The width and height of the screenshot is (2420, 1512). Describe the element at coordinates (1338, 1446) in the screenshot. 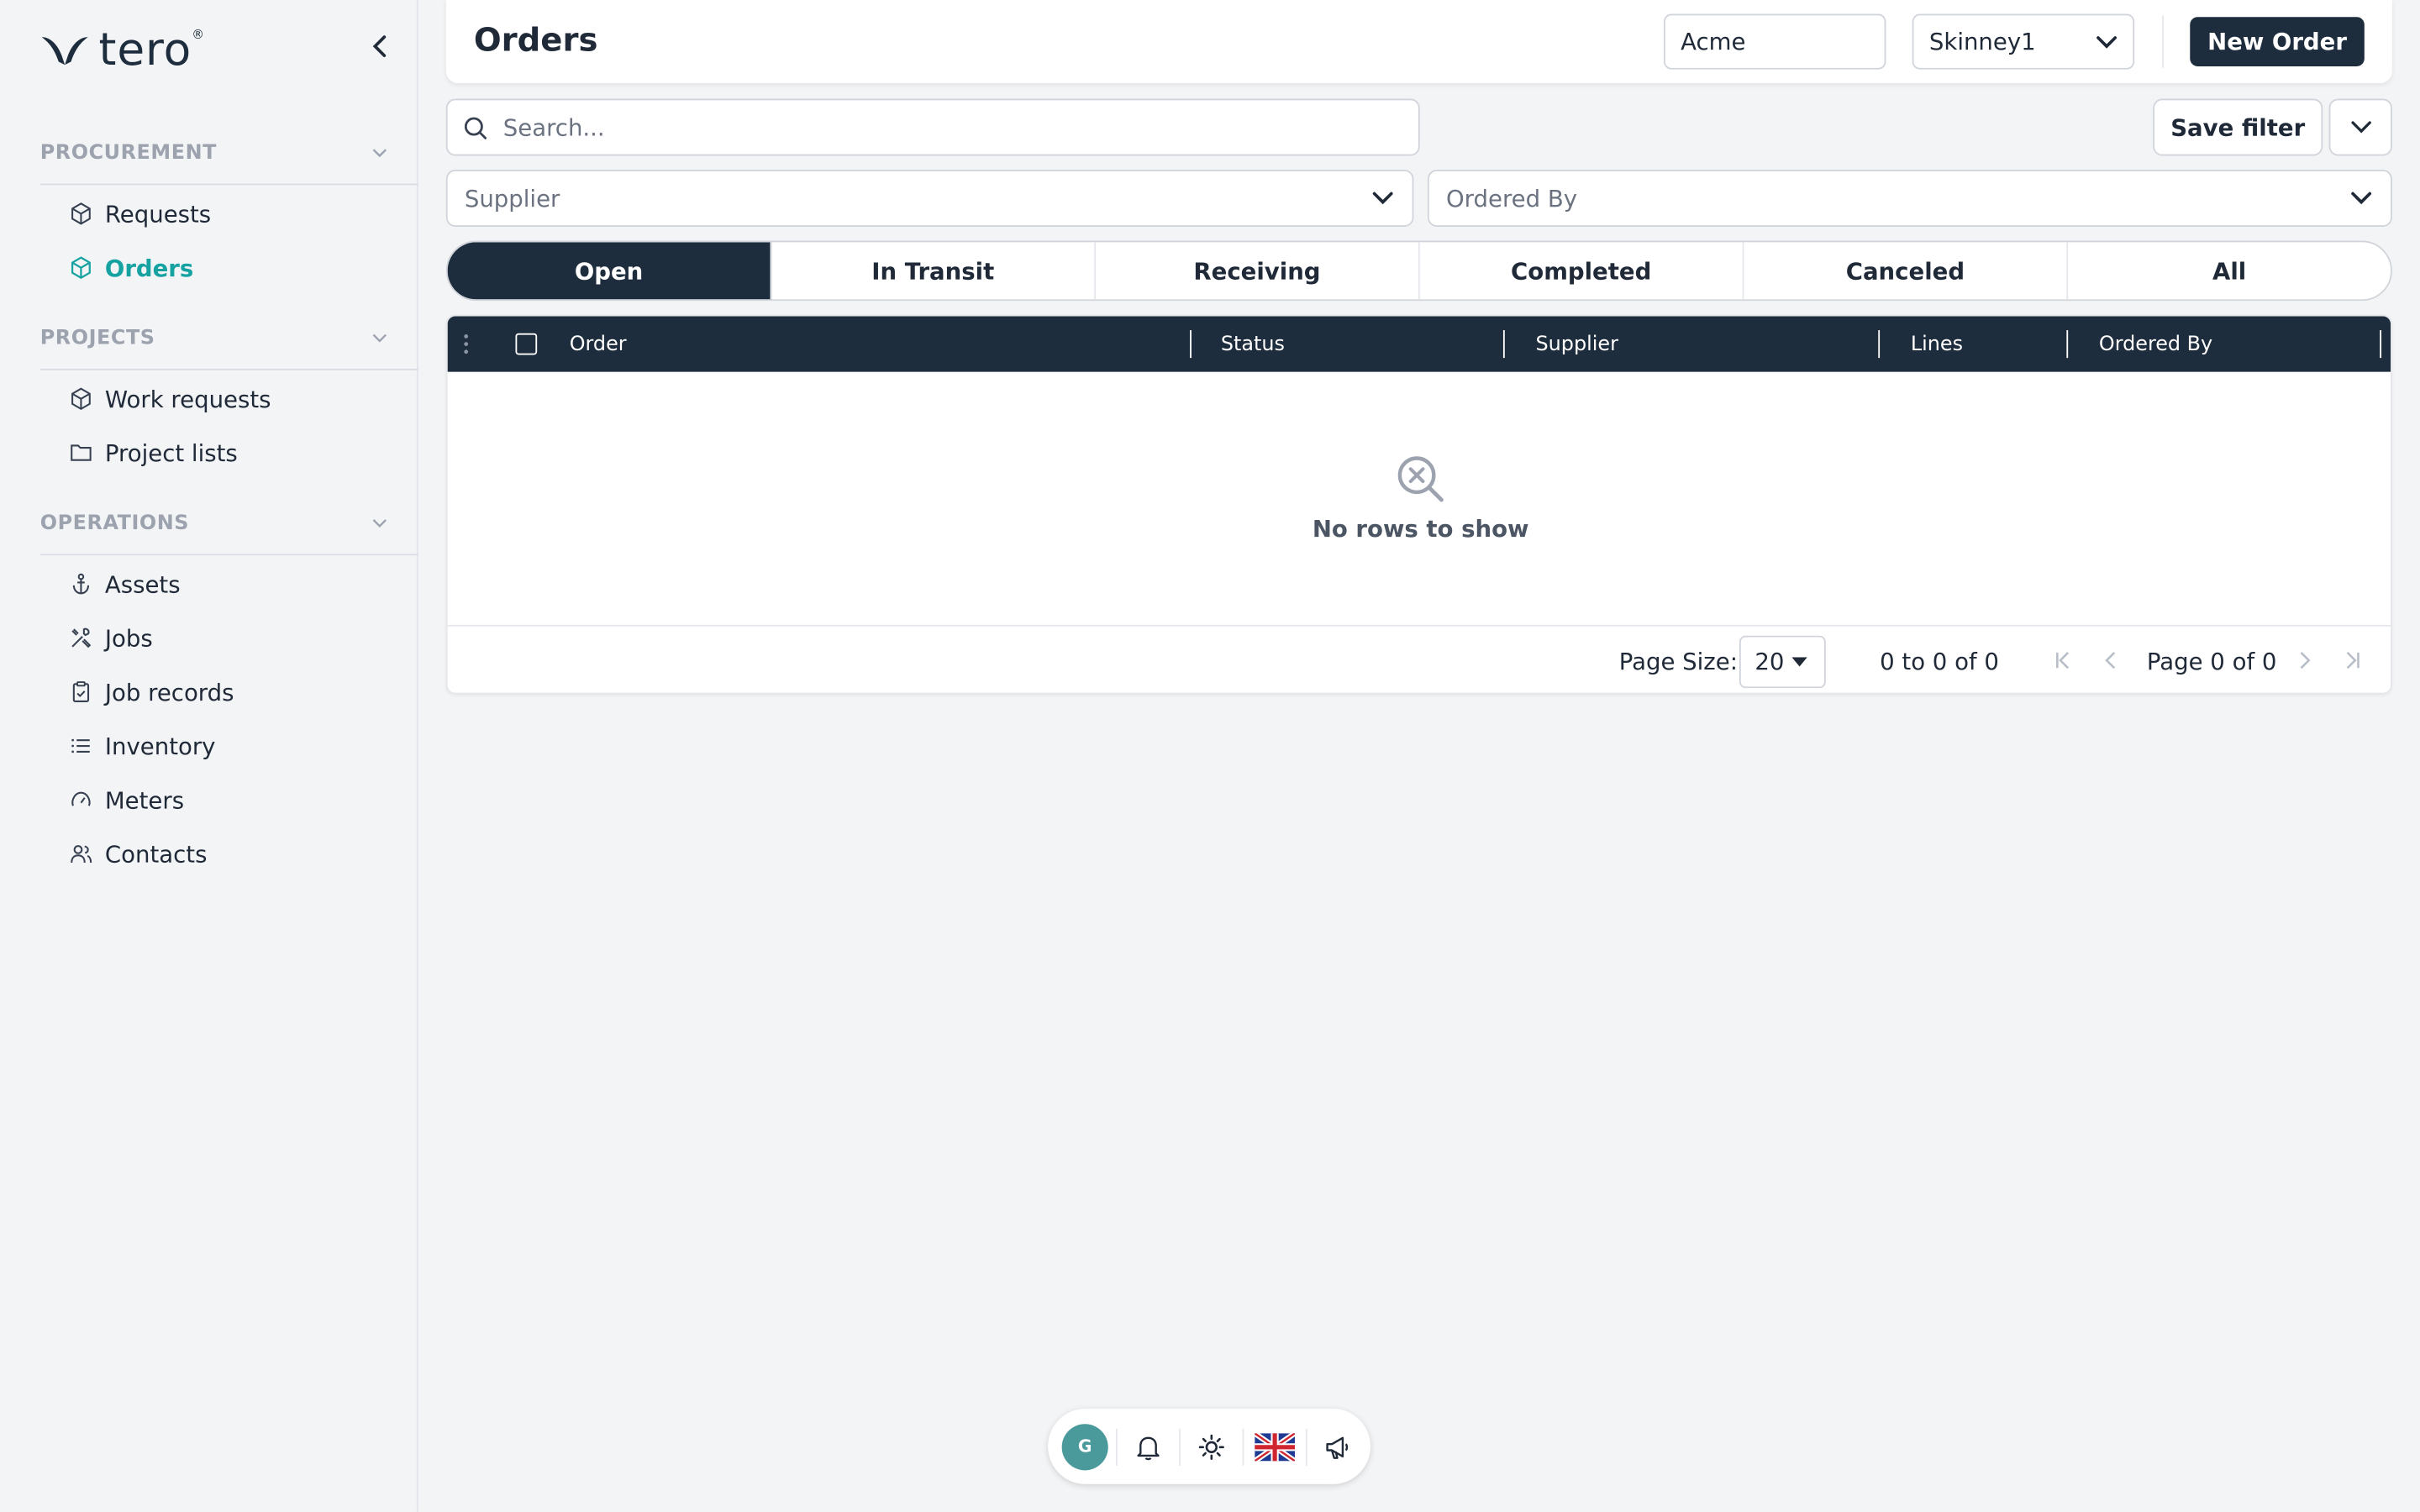

I see `announcements-button` at that location.